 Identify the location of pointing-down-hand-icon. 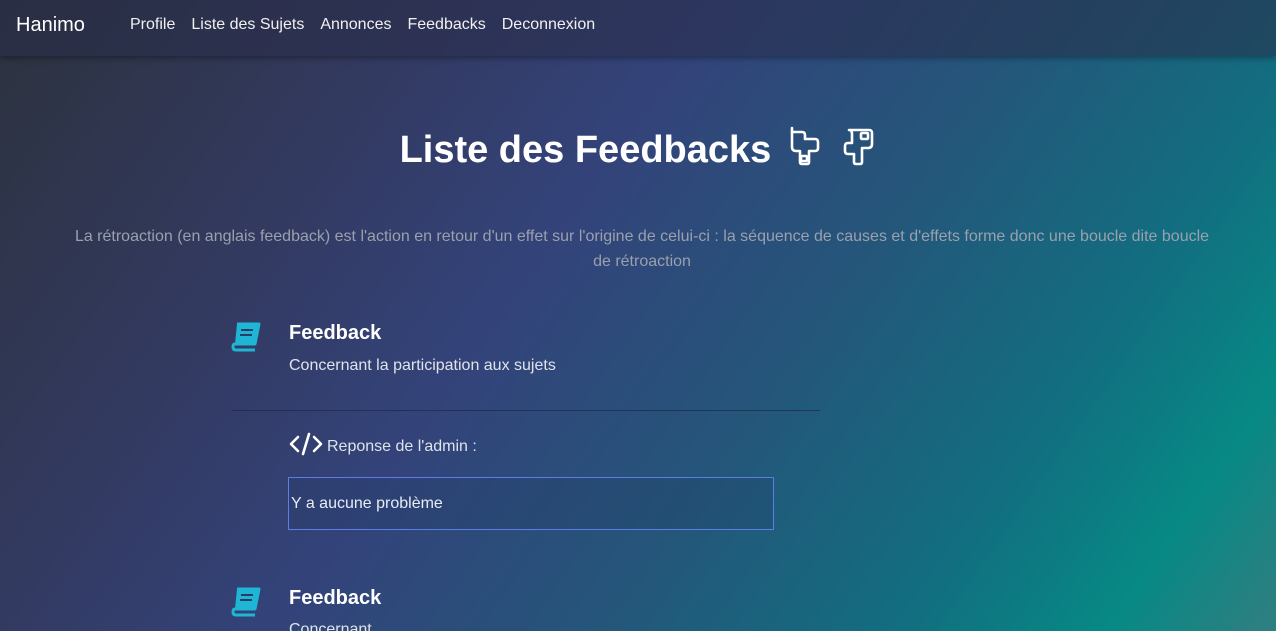
(858, 151).